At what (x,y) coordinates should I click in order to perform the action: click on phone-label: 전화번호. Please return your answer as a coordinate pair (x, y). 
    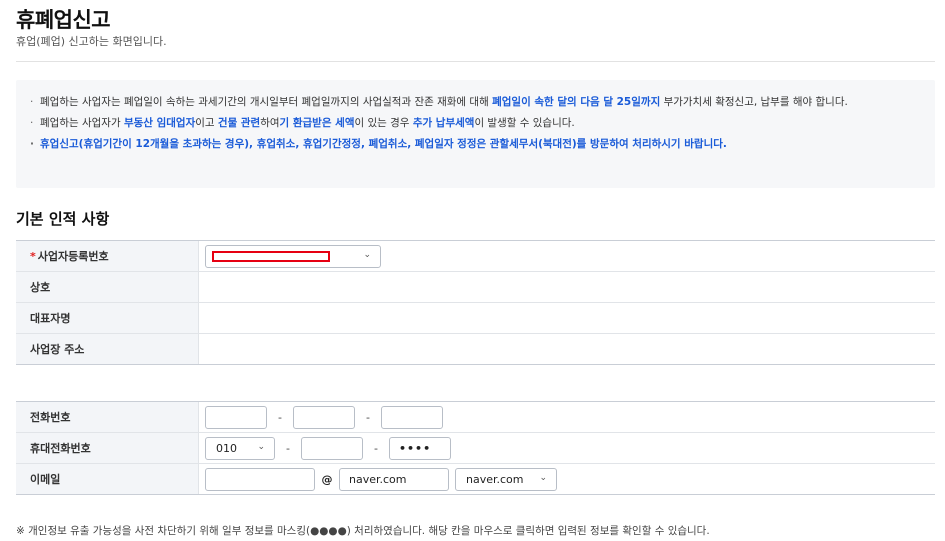
    Looking at the image, I should click on (107, 417).